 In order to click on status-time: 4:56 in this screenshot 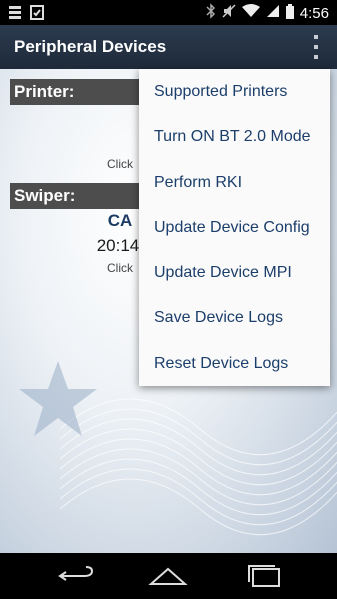, I will do `click(314, 13)`.